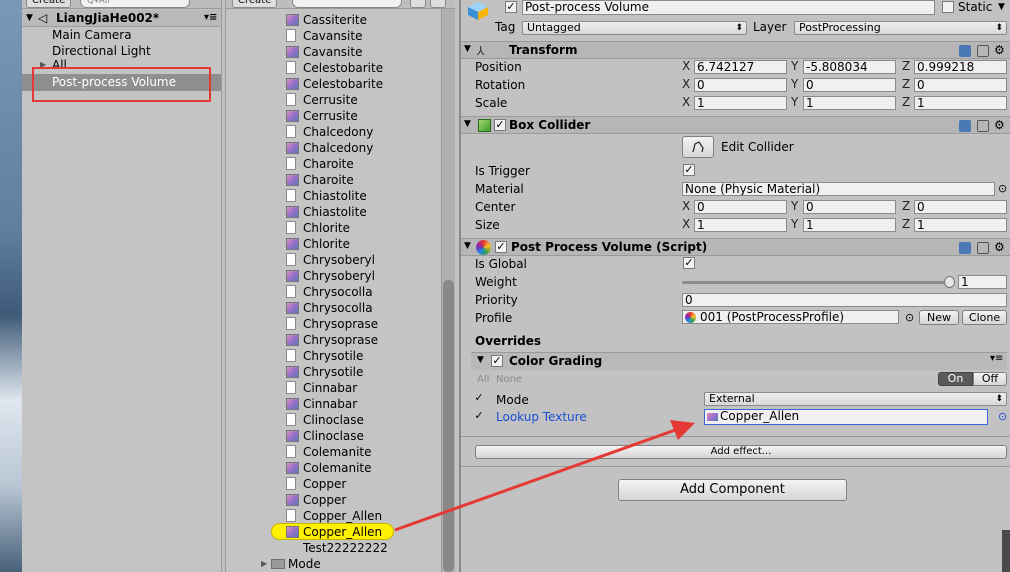  Describe the element at coordinates (264, 564) in the screenshot. I see `collapsed-arrow-icon: ▶` at that location.